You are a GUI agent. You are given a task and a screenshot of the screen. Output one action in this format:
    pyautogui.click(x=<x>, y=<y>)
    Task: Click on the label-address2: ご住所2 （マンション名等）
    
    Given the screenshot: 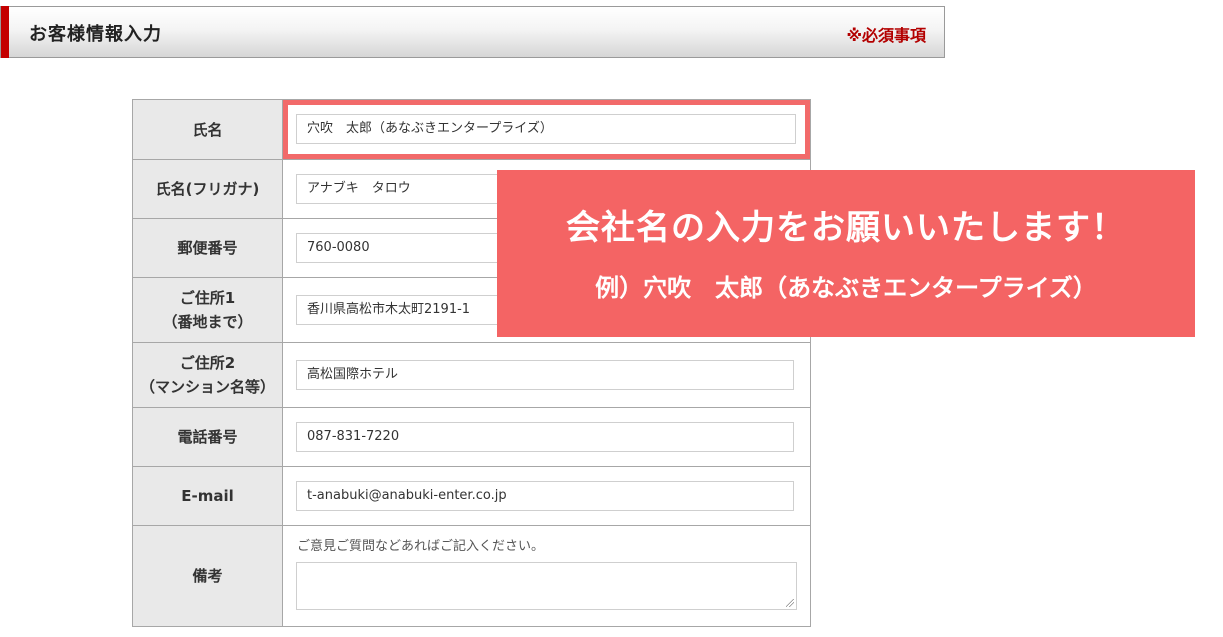 What is the action you would take?
    pyautogui.click(x=207, y=375)
    